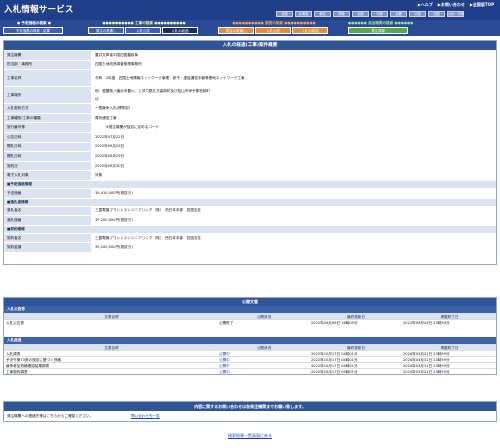  Describe the element at coordinates (264, 347) in the screenshot. I see `col-status: 公開状況` at that location.